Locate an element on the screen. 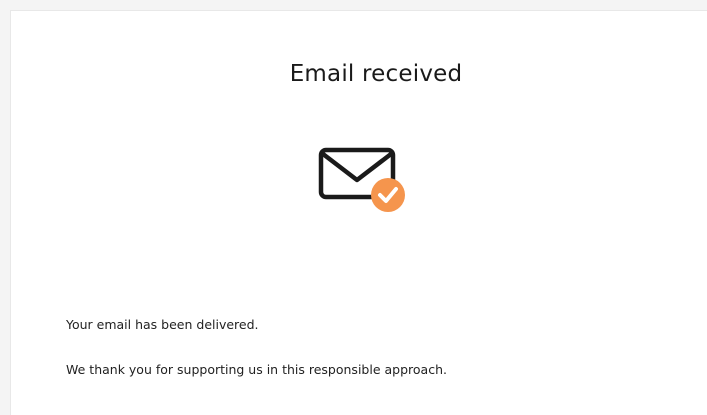  page-title: Email received is located at coordinates (376, 74).